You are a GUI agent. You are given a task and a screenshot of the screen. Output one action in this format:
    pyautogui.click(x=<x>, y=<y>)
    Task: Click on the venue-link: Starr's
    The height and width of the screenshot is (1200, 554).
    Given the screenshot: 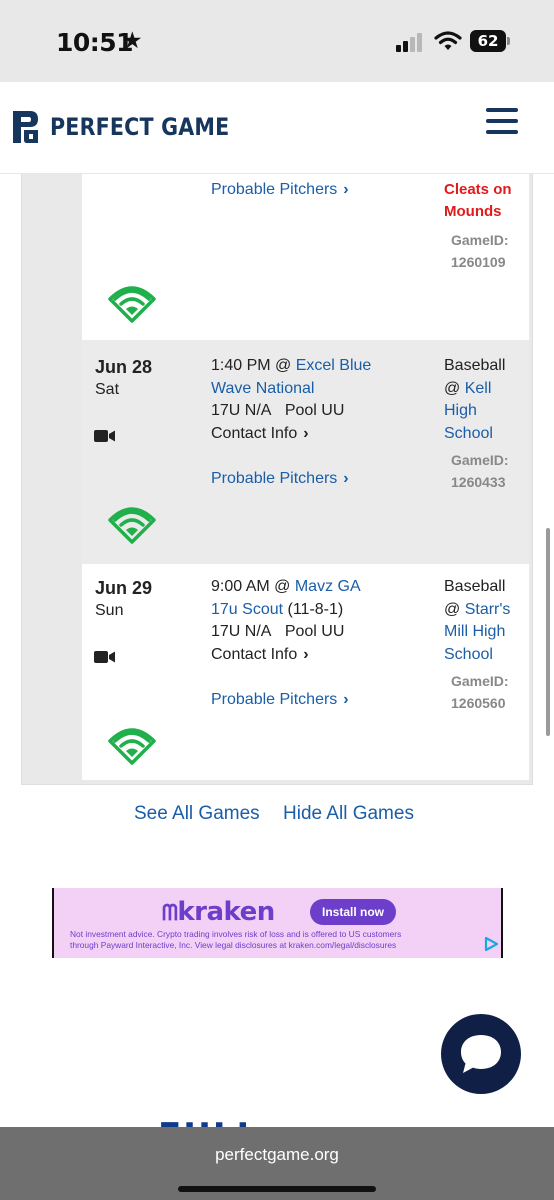 What is the action you would take?
    pyautogui.click(x=488, y=609)
    